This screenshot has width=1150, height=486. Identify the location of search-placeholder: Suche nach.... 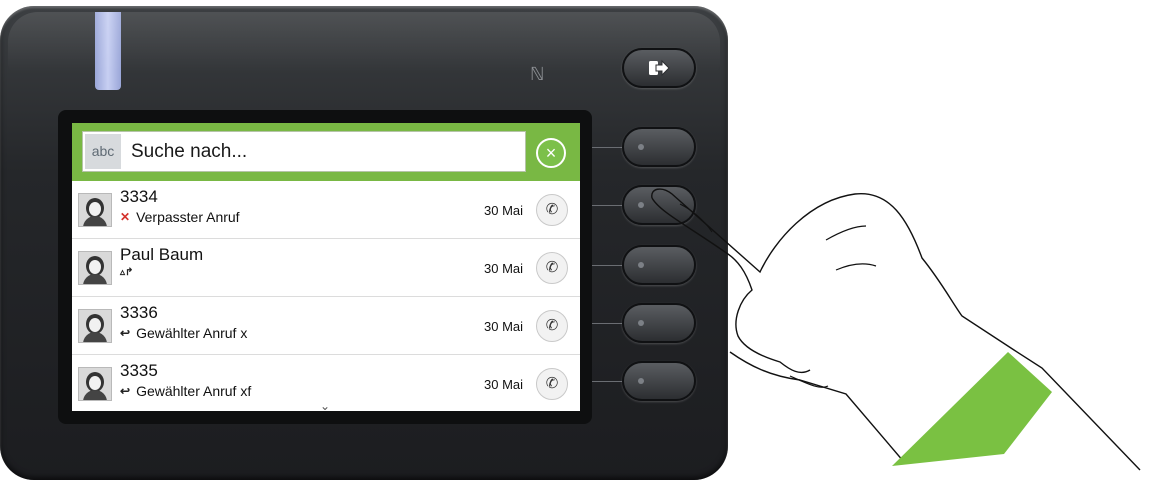
(189, 151).